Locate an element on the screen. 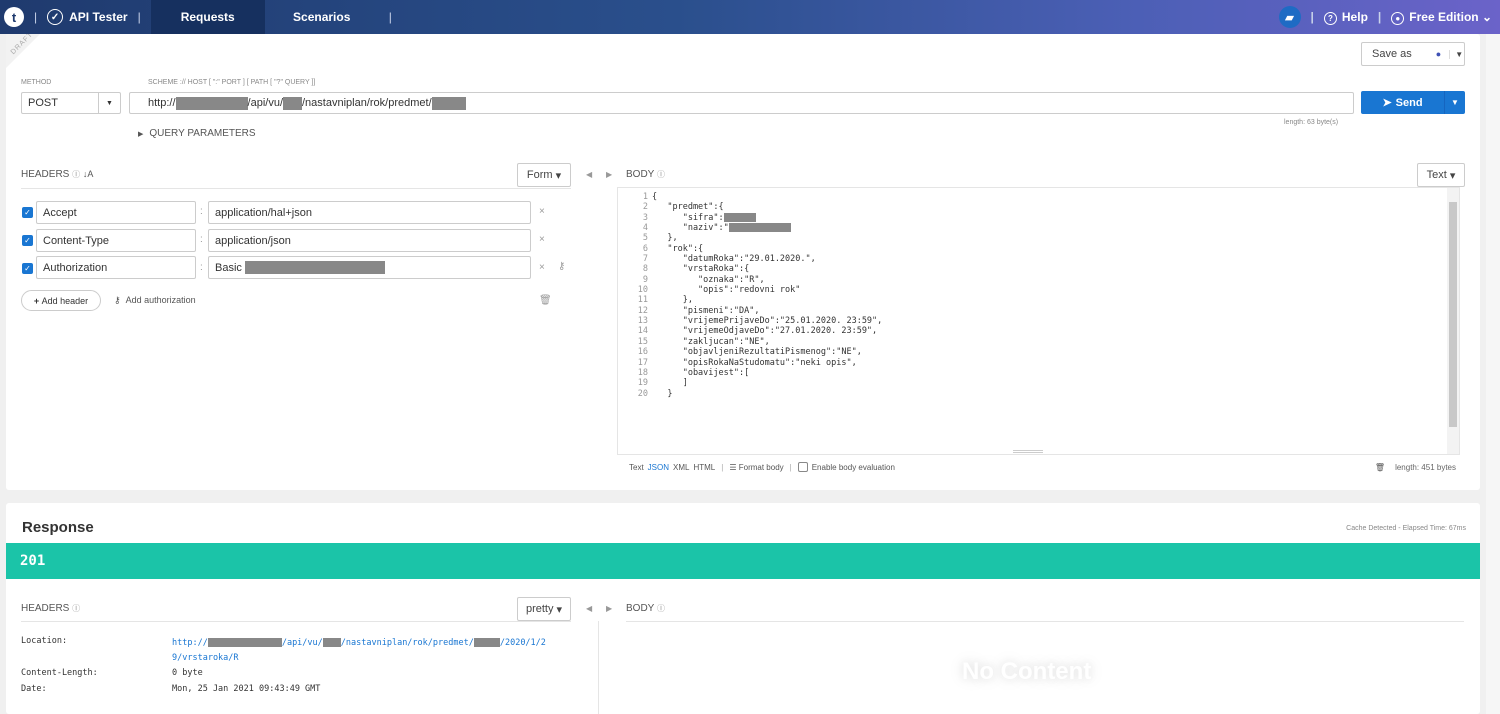 Image resolution: width=1500 pixels, height=714 pixels. send-button: ➤ Send ▼ is located at coordinates (1413, 102).